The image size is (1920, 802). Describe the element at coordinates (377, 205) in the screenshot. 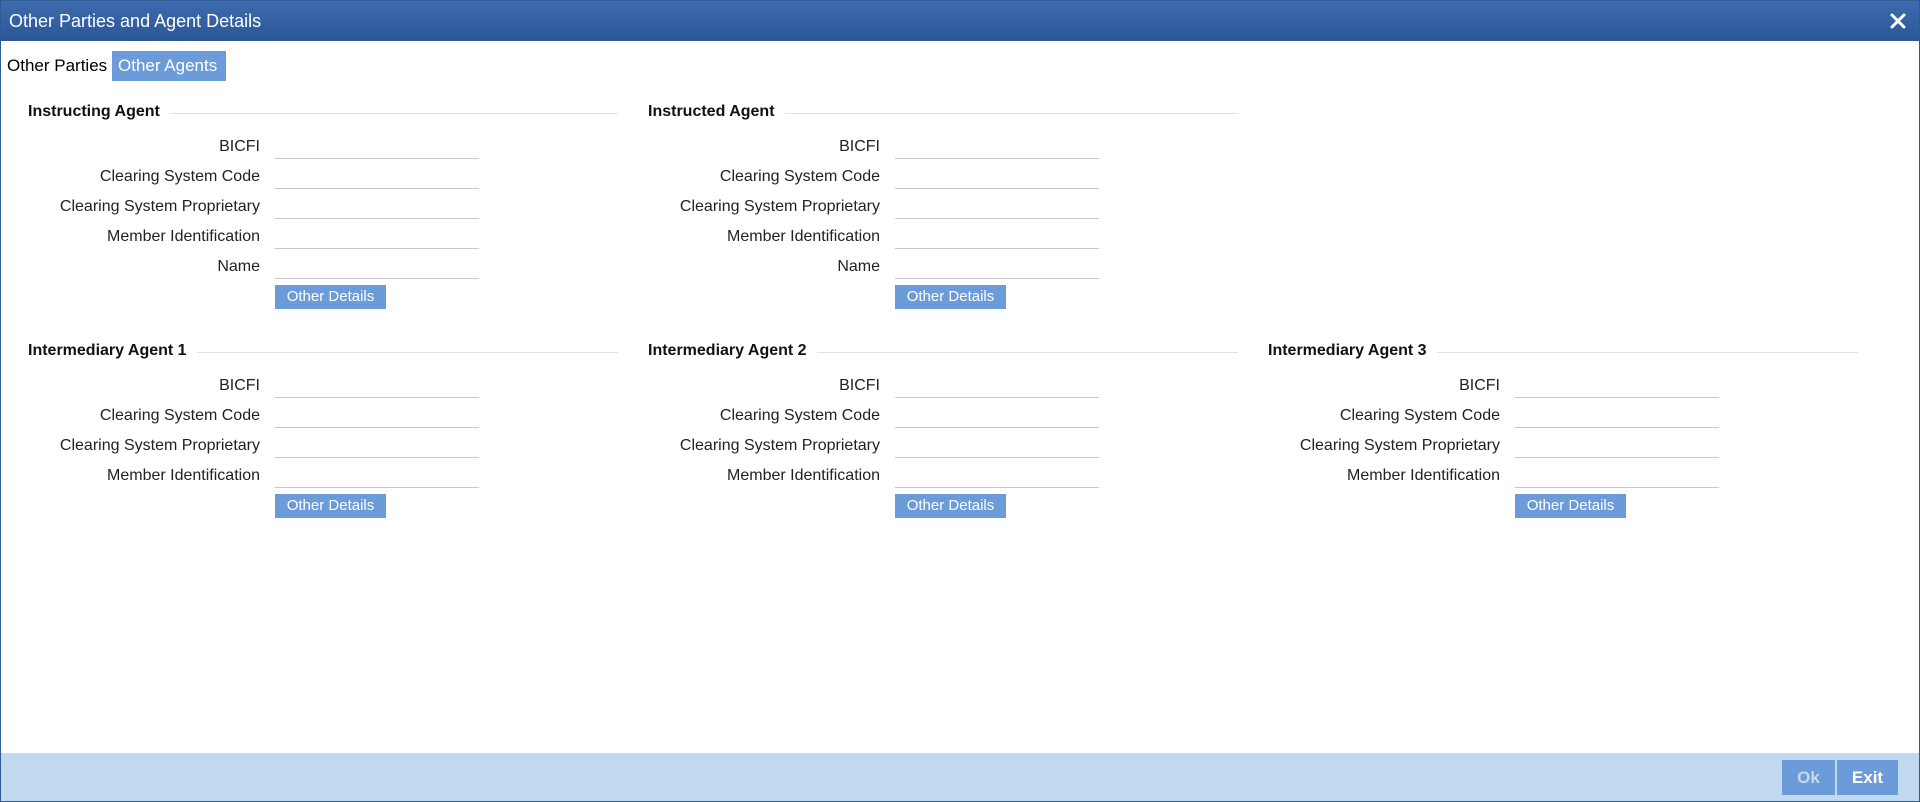

I see `instructing-agent-clearing-system-proprietary-input` at that location.